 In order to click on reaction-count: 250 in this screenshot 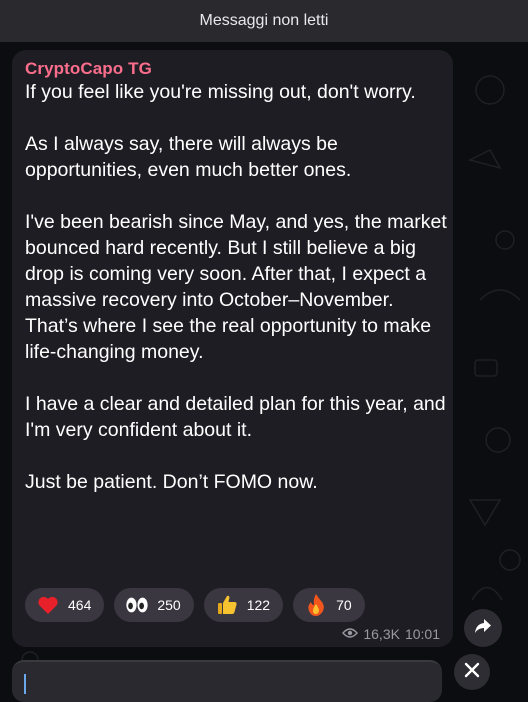, I will do `click(169, 605)`.